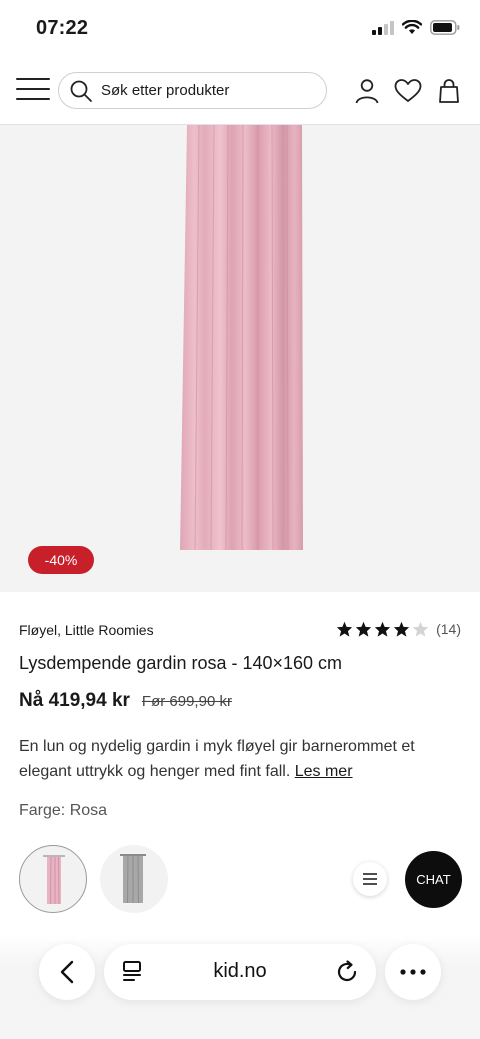 The image size is (480, 1039). I want to click on browser-toolbar: kid.no, so click(240, 987).